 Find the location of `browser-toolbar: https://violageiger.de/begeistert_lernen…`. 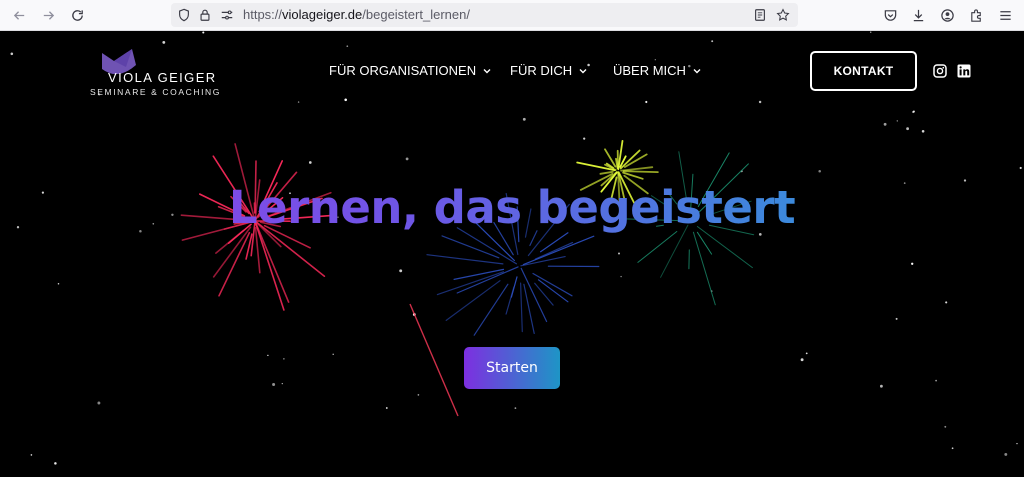

browser-toolbar: https://violageiger.de/begeistert_lernen… is located at coordinates (512, 15).